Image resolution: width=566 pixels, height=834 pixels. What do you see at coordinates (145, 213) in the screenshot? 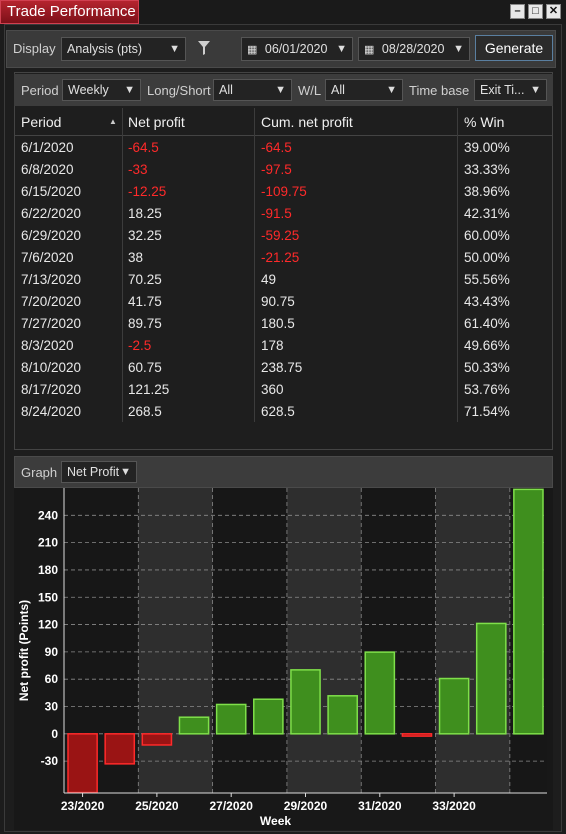
I see `cell-net-profit: 18.25` at bounding box center [145, 213].